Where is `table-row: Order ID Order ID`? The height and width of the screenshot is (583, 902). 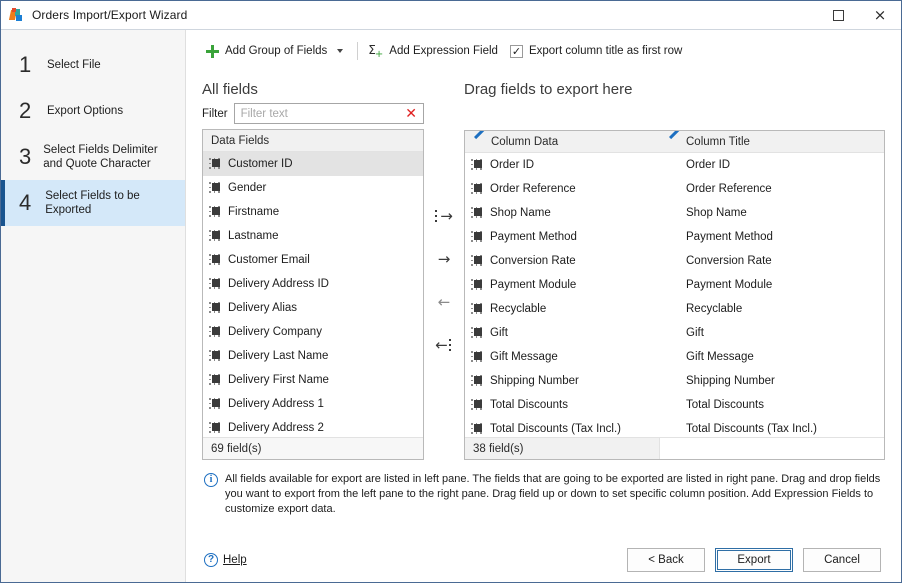 table-row: Order ID Order ID is located at coordinates (674, 165).